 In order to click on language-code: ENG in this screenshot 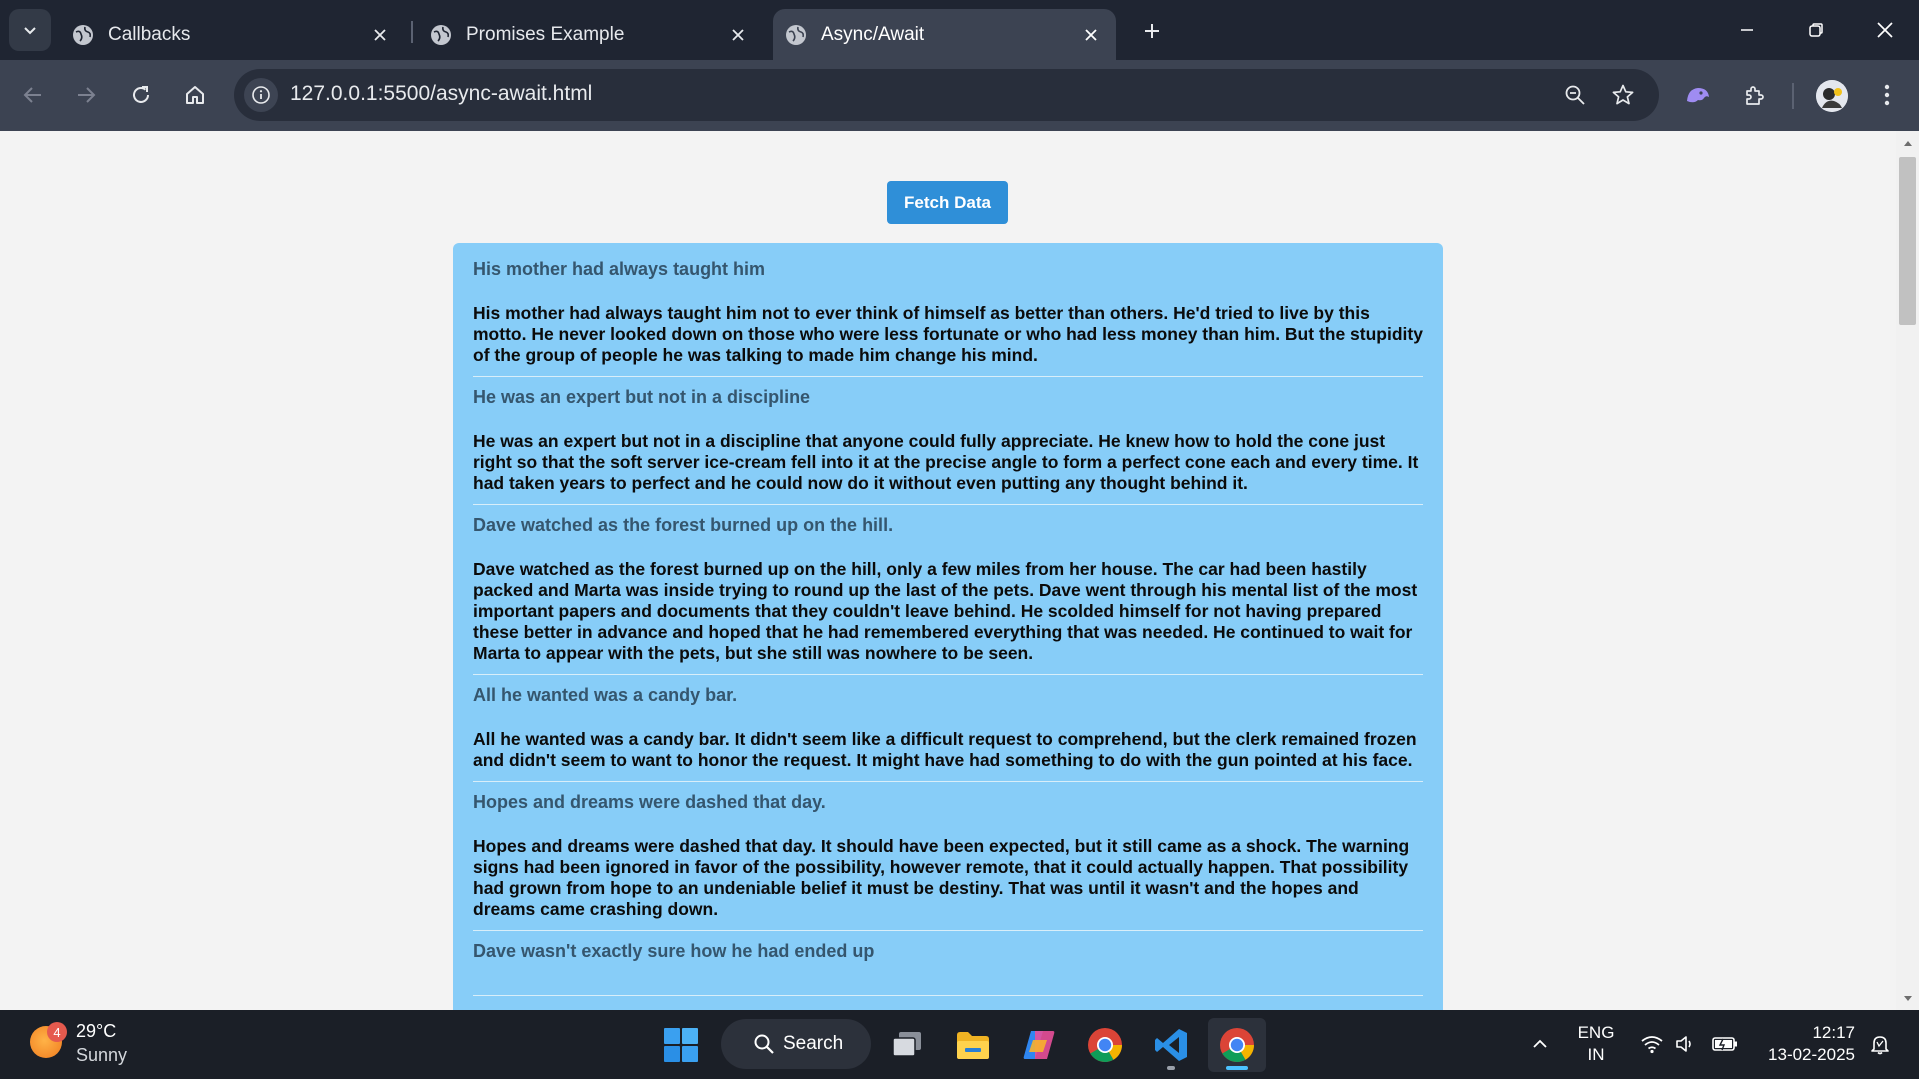, I will do `click(1596, 1032)`.